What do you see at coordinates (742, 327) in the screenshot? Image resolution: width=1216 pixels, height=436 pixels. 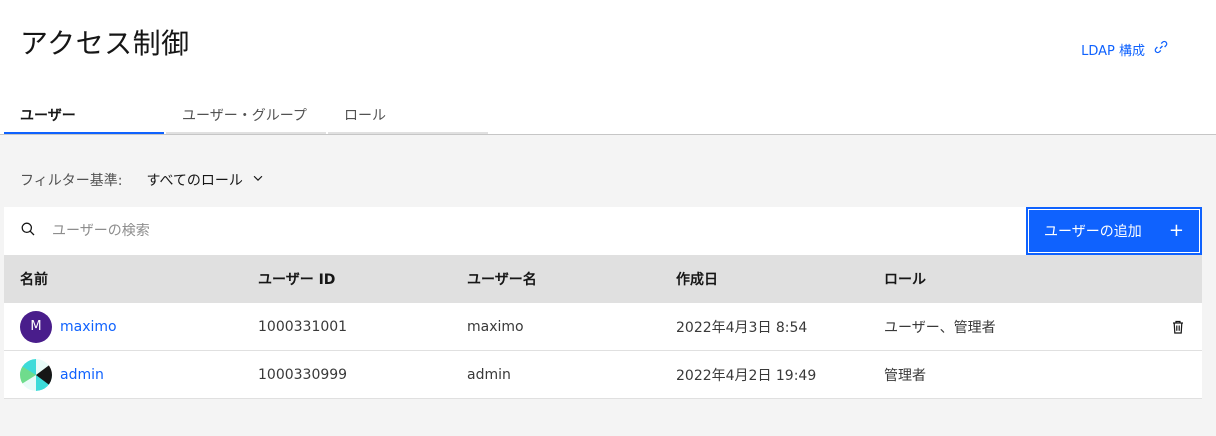 I see `cell-created: 2022年4月3日 8:54` at bounding box center [742, 327].